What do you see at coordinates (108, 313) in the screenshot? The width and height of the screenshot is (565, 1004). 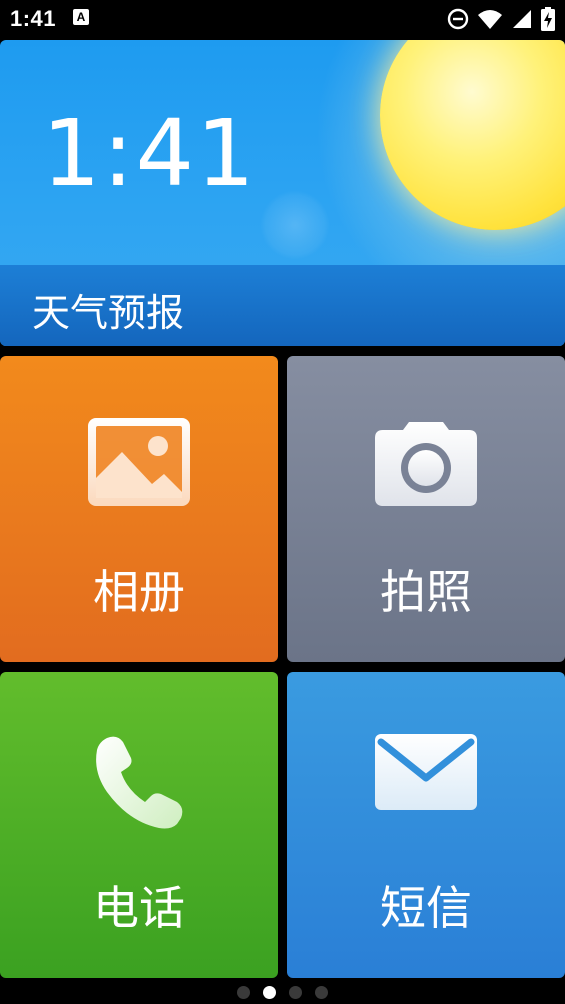 I see `weather-label: 天气预报` at bounding box center [108, 313].